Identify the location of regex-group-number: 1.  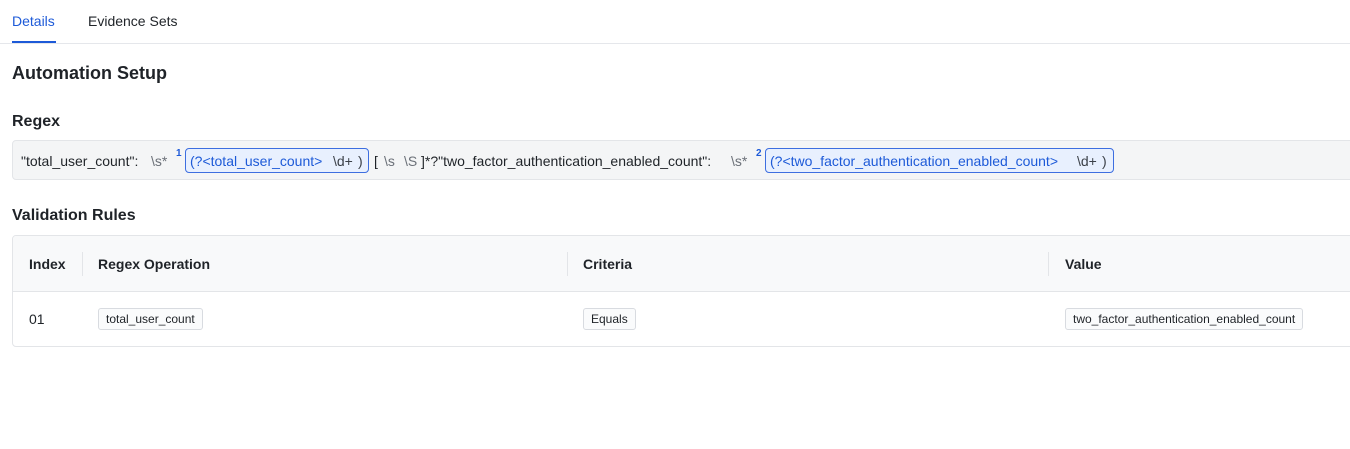
(179, 153).